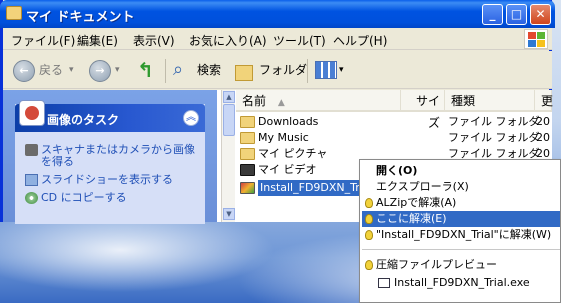 Image resolution: width=561 pixels, height=303 pixels. What do you see at coordinates (341, 70) in the screenshot?
I see `views-dropdown-icon: ▾` at bounding box center [341, 70].